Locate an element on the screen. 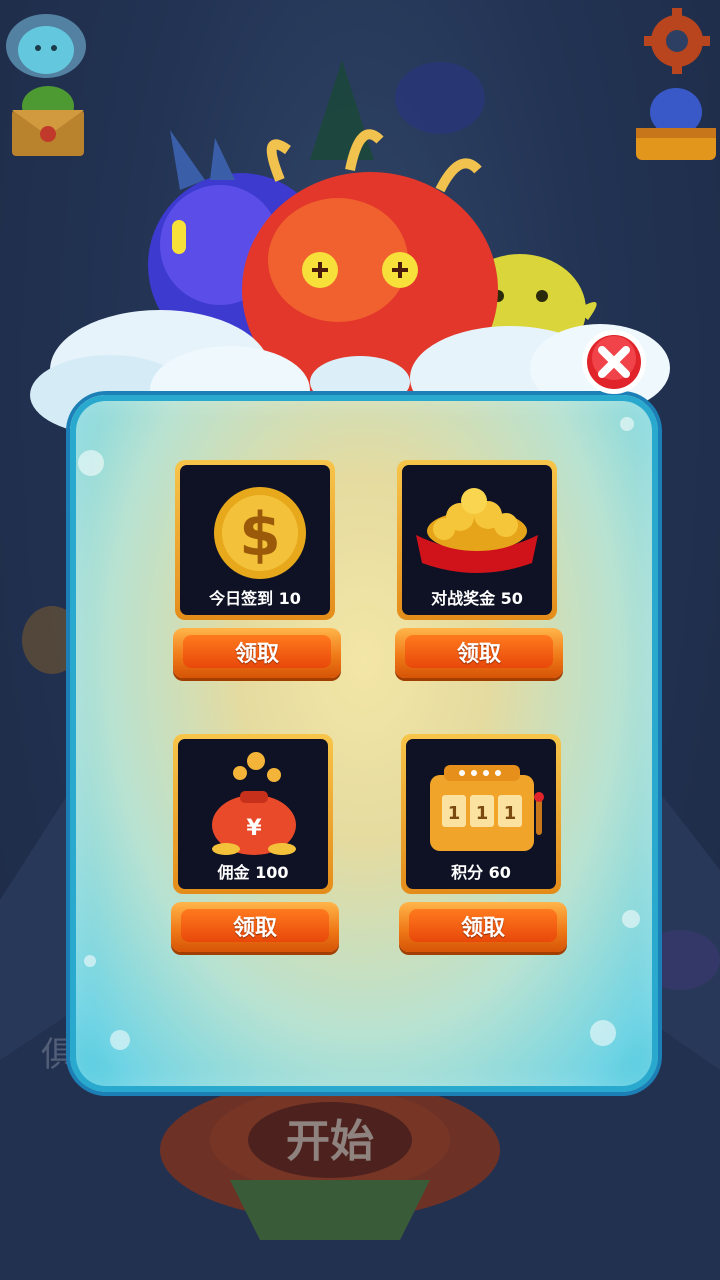 This screenshot has height=1280, width=720. reward-label: 佣金 100 is located at coordinates (253, 872).